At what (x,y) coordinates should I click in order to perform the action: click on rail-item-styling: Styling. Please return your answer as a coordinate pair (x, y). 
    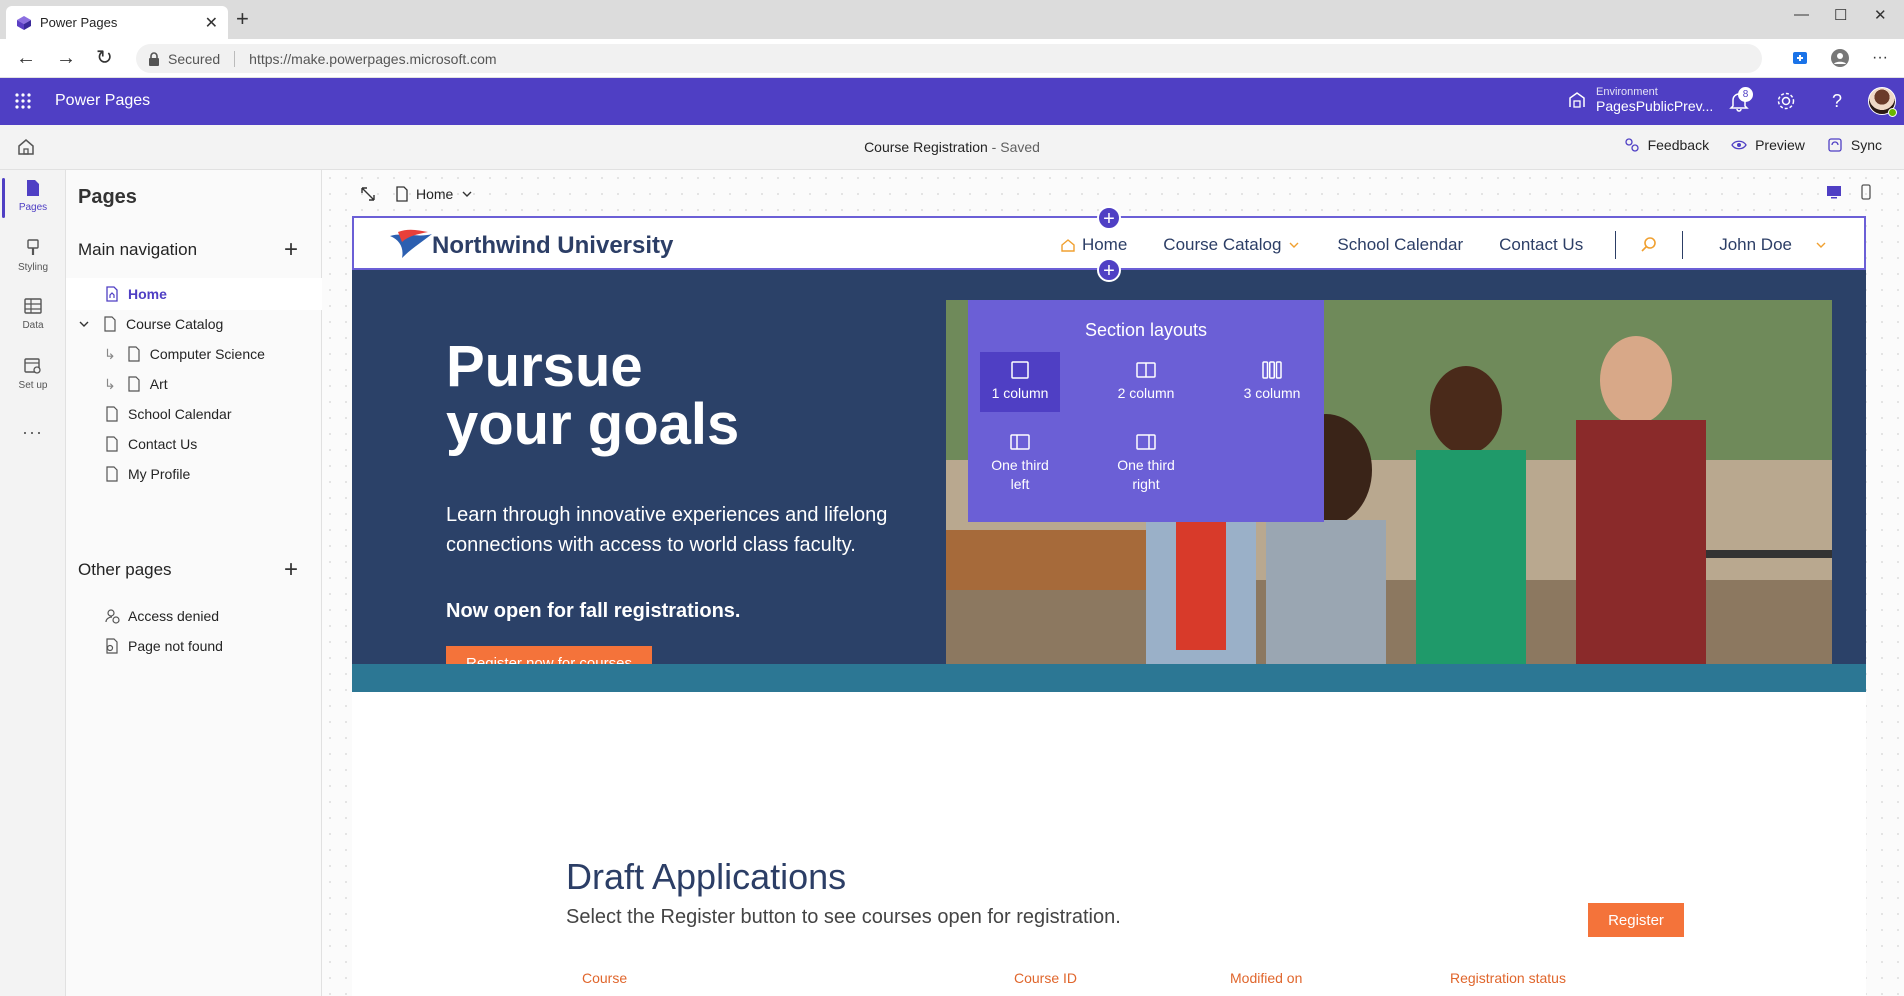
    Looking at the image, I should click on (33, 258).